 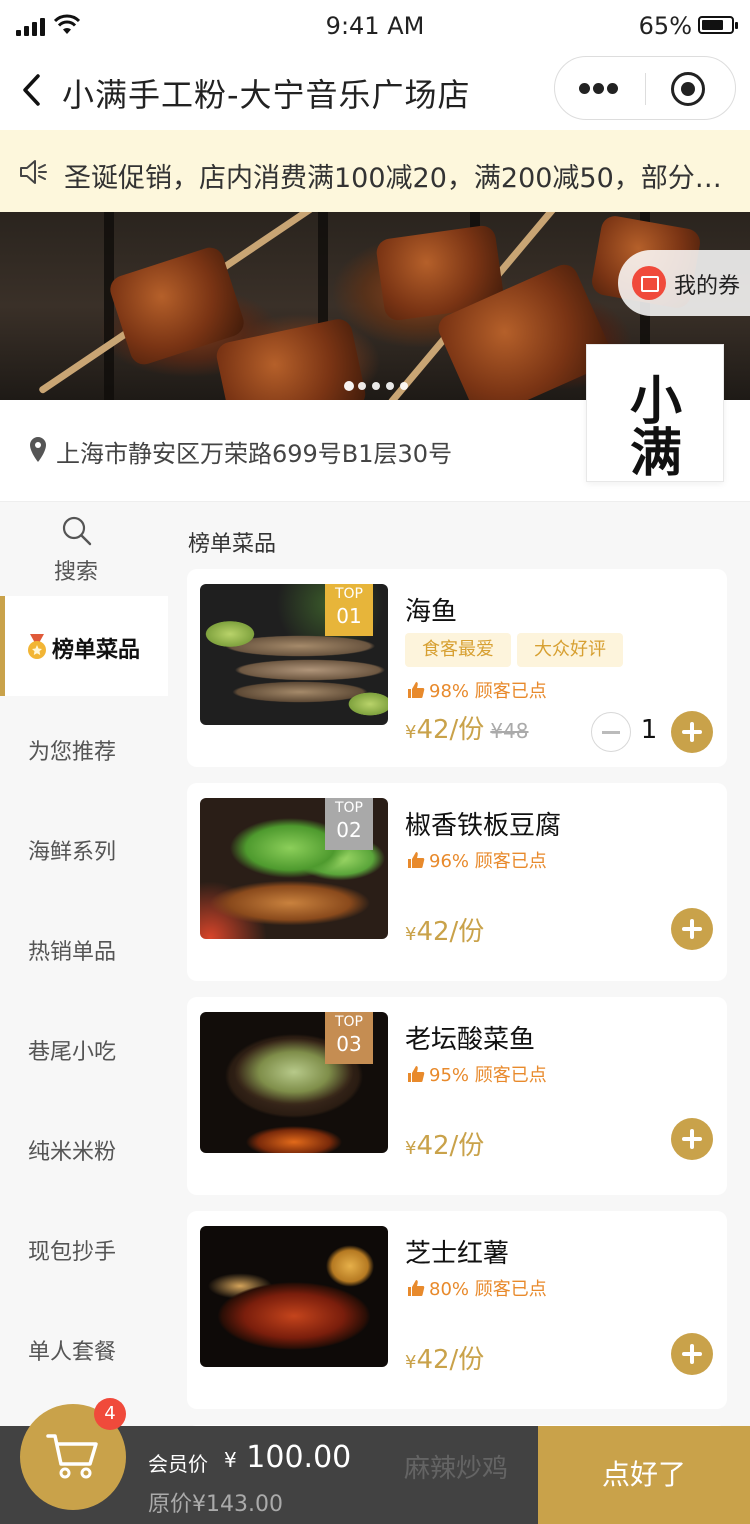 What do you see at coordinates (72, 1252) in the screenshot?
I see `sidebar-item-label: 现包抄手` at bounding box center [72, 1252].